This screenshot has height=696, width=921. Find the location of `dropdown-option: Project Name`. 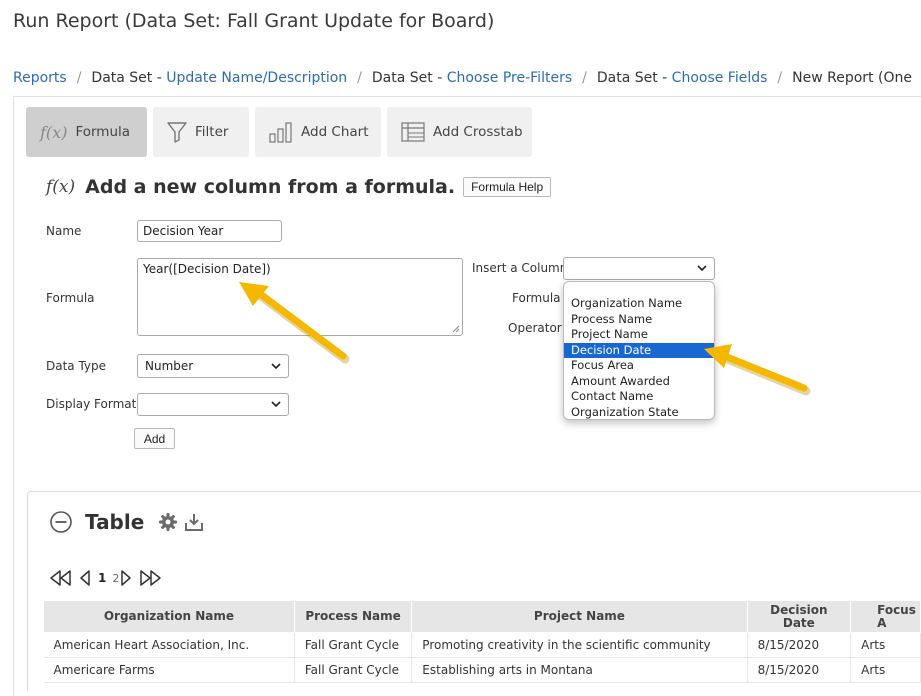

dropdown-option: Project Name is located at coordinates (639, 335).